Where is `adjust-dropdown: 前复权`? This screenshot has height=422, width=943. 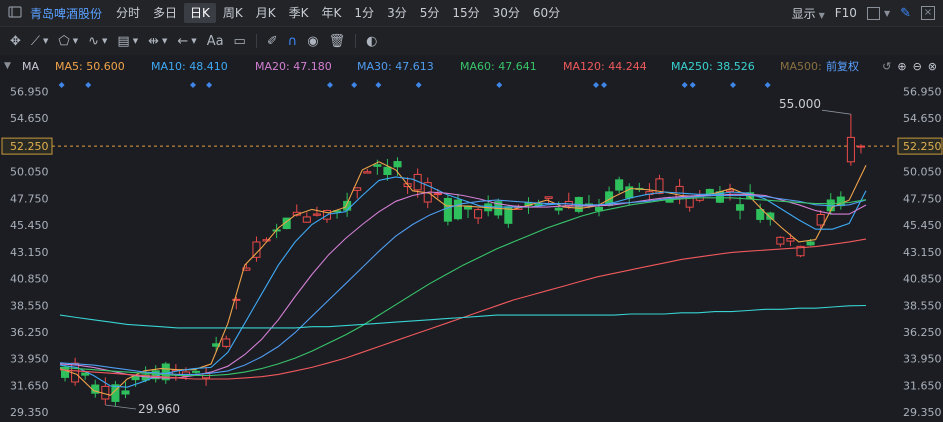 adjust-dropdown: 前复权 is located at coordinates (842, 66).